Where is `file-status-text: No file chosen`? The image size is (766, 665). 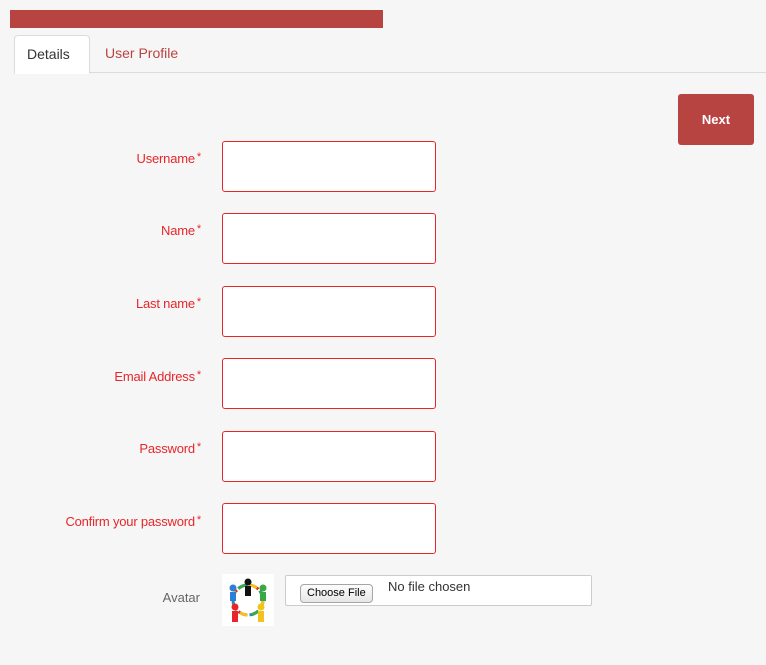
file-status-text: No file chosen is located at coordinates (429, 586).